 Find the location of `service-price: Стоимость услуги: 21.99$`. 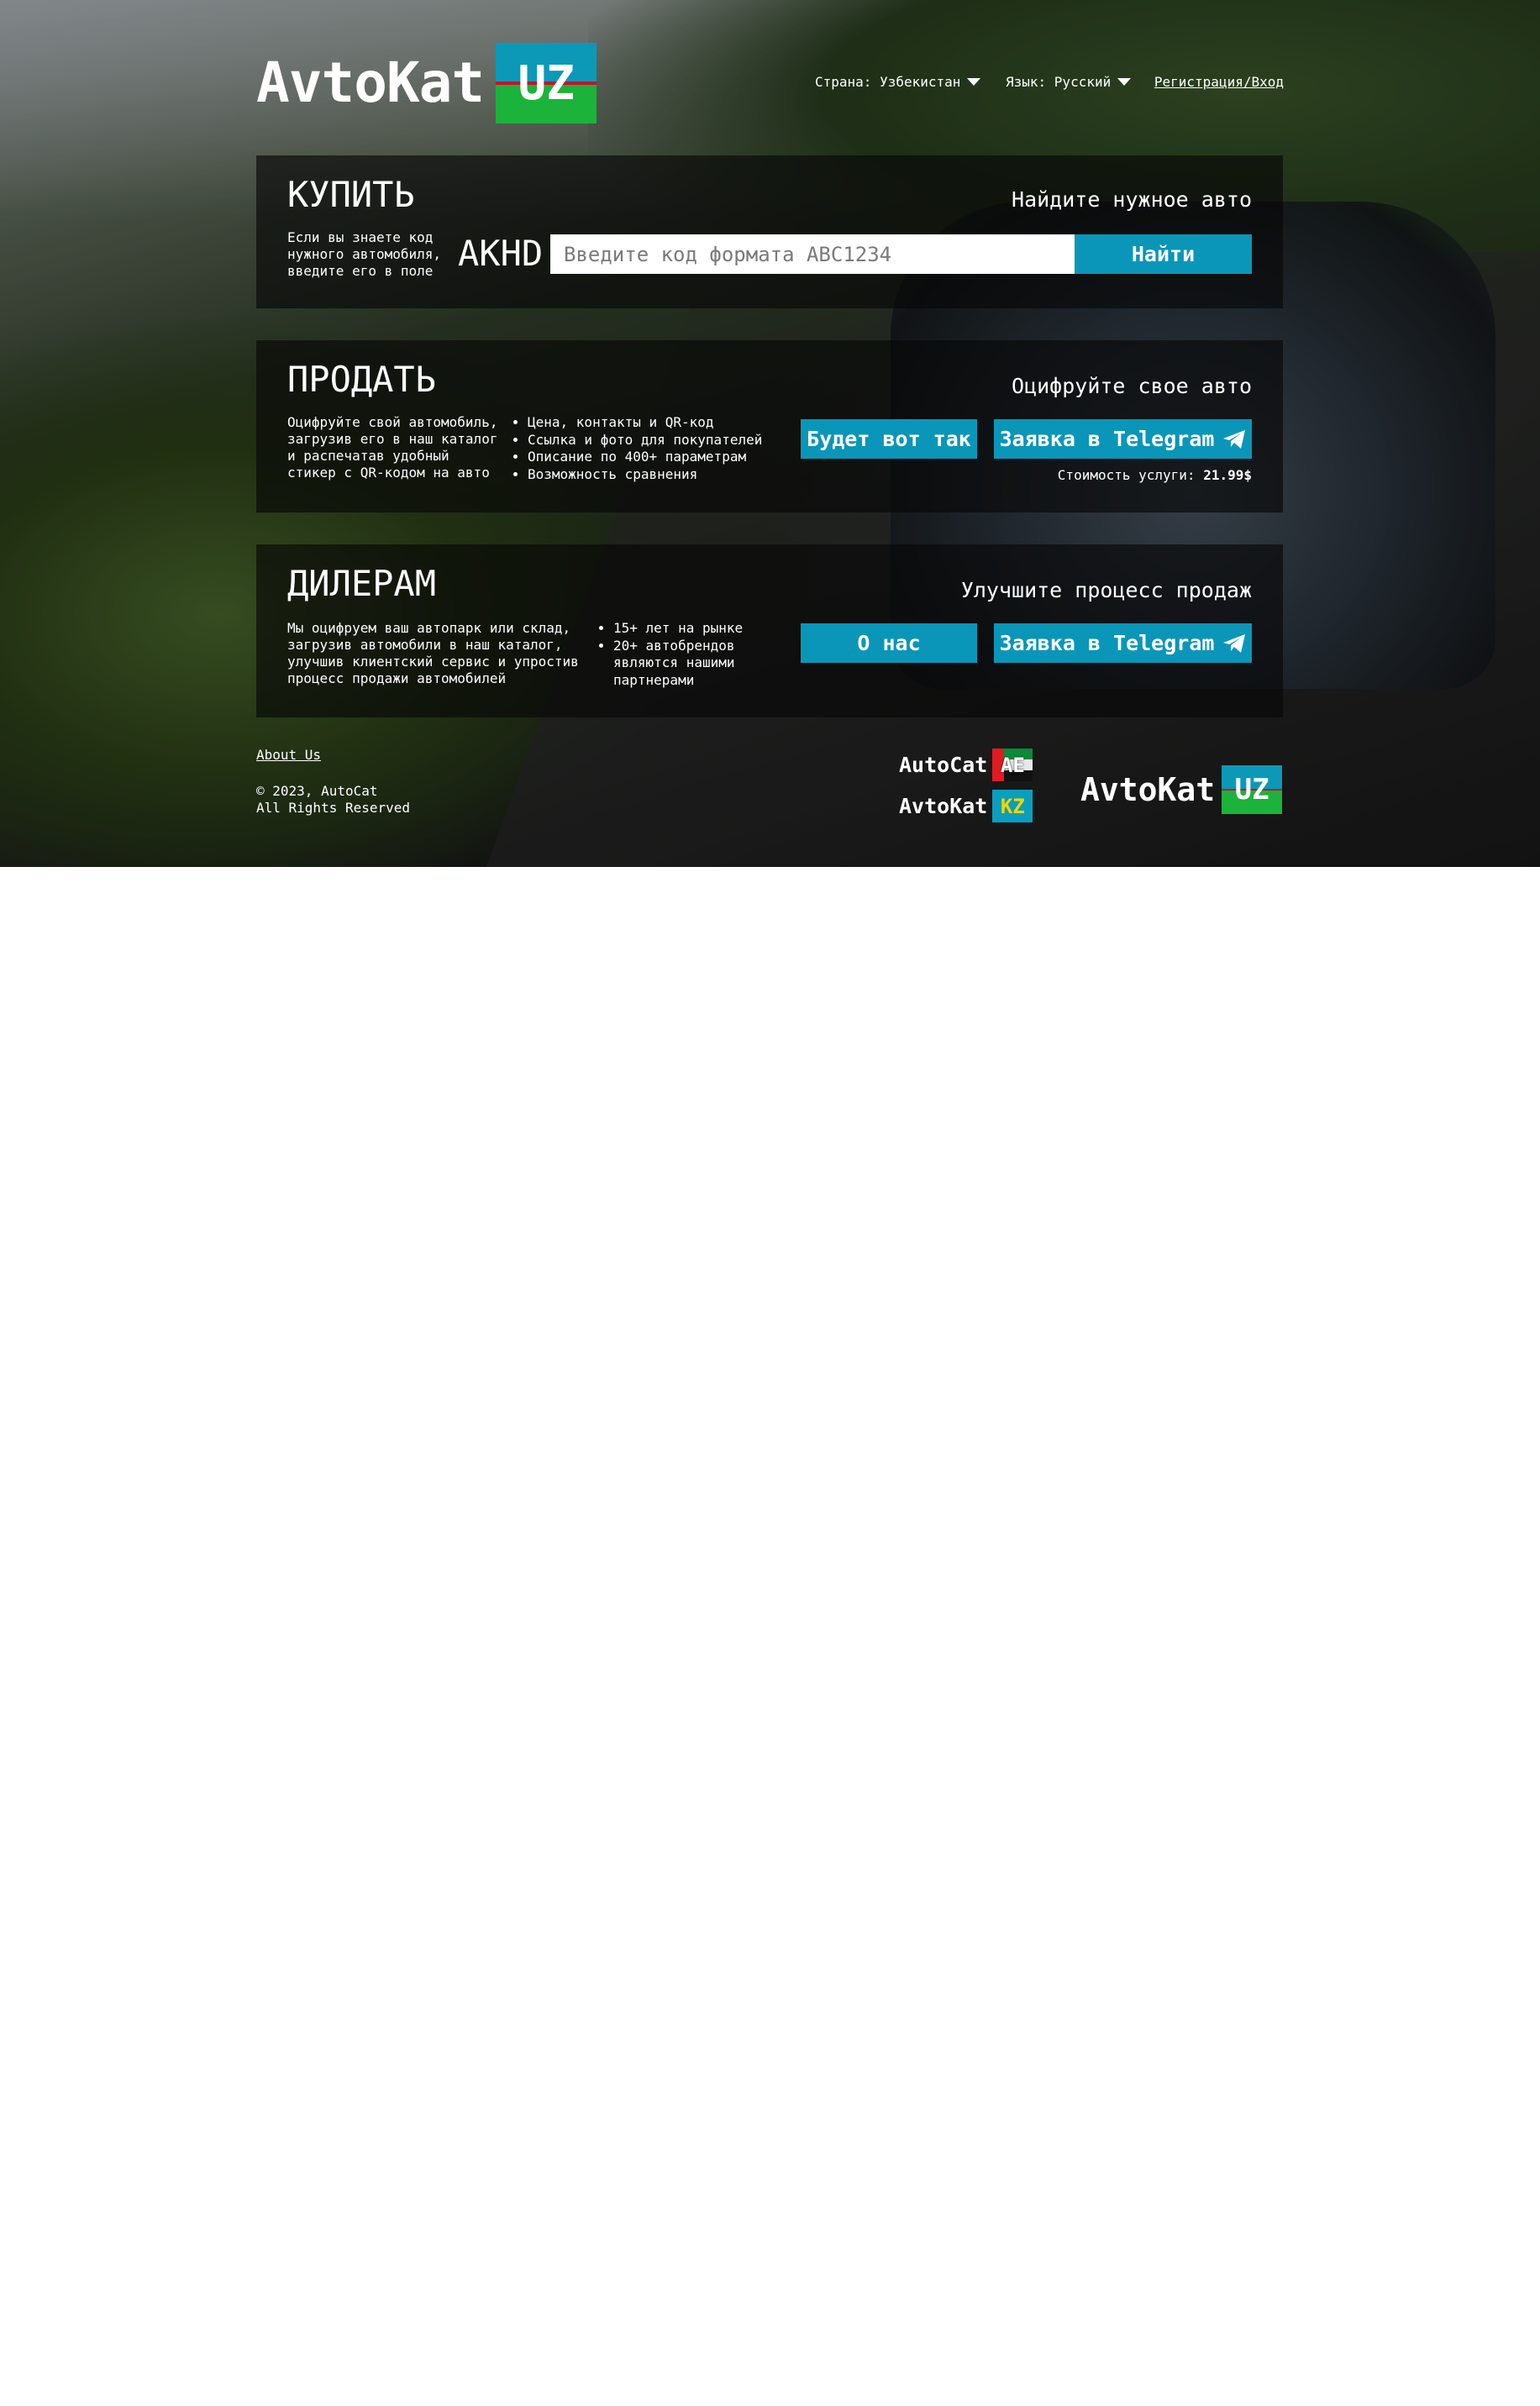

service-price: Стоимость услуги: 21.99$ is located at coordinates (1155, 475).